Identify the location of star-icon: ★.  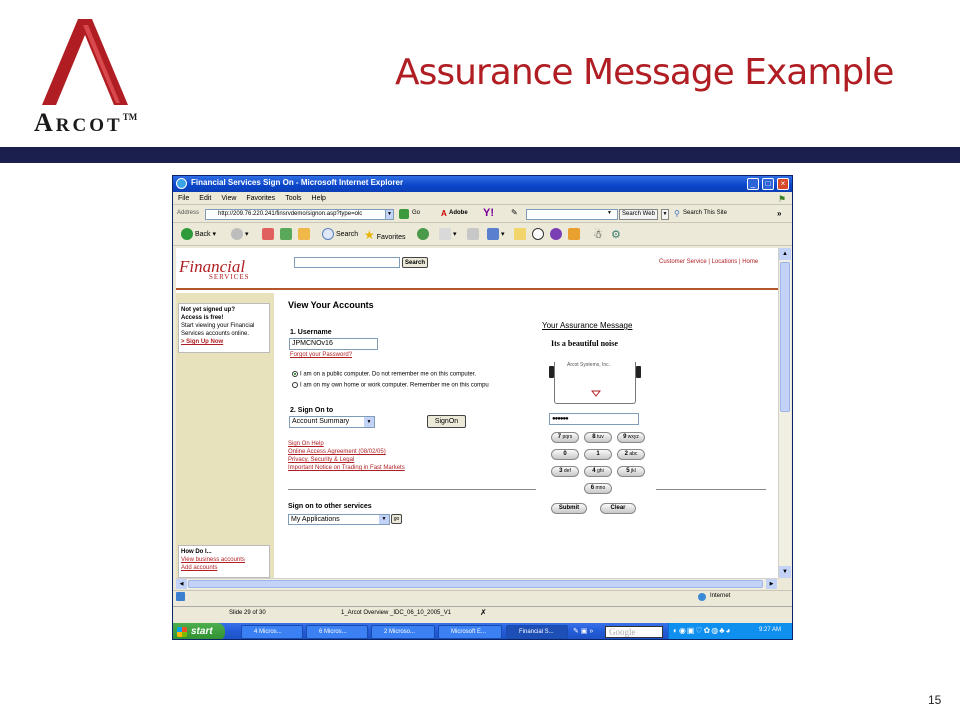
(369, 235).